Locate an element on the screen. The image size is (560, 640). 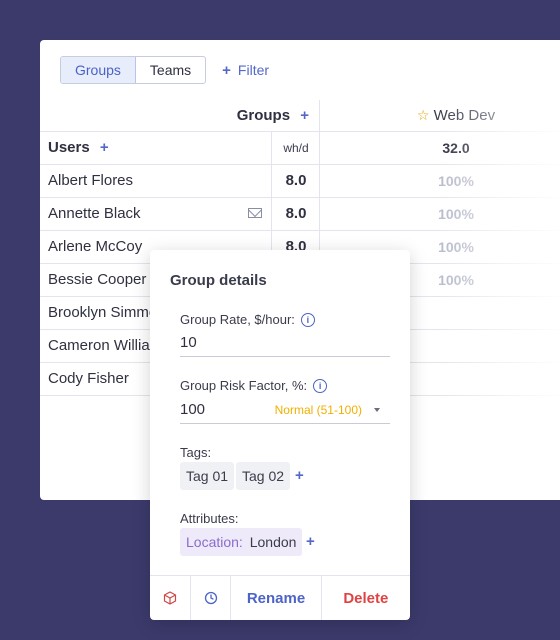
attributes-label: Attributes: is located at coordinates (209, 518).